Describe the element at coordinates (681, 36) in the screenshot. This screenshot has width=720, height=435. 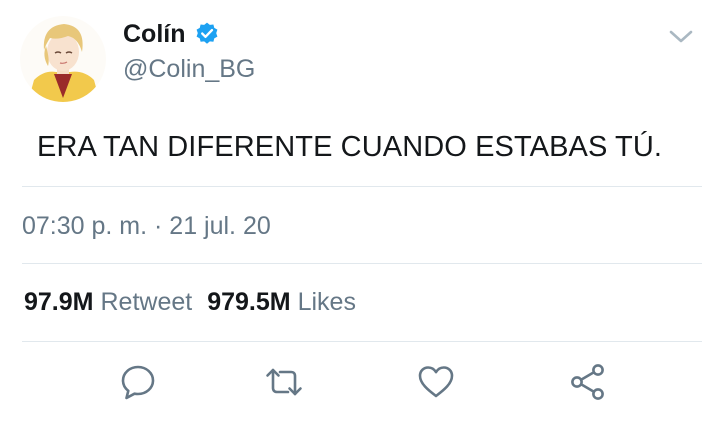
I see `chevron-down-icon` at that location.